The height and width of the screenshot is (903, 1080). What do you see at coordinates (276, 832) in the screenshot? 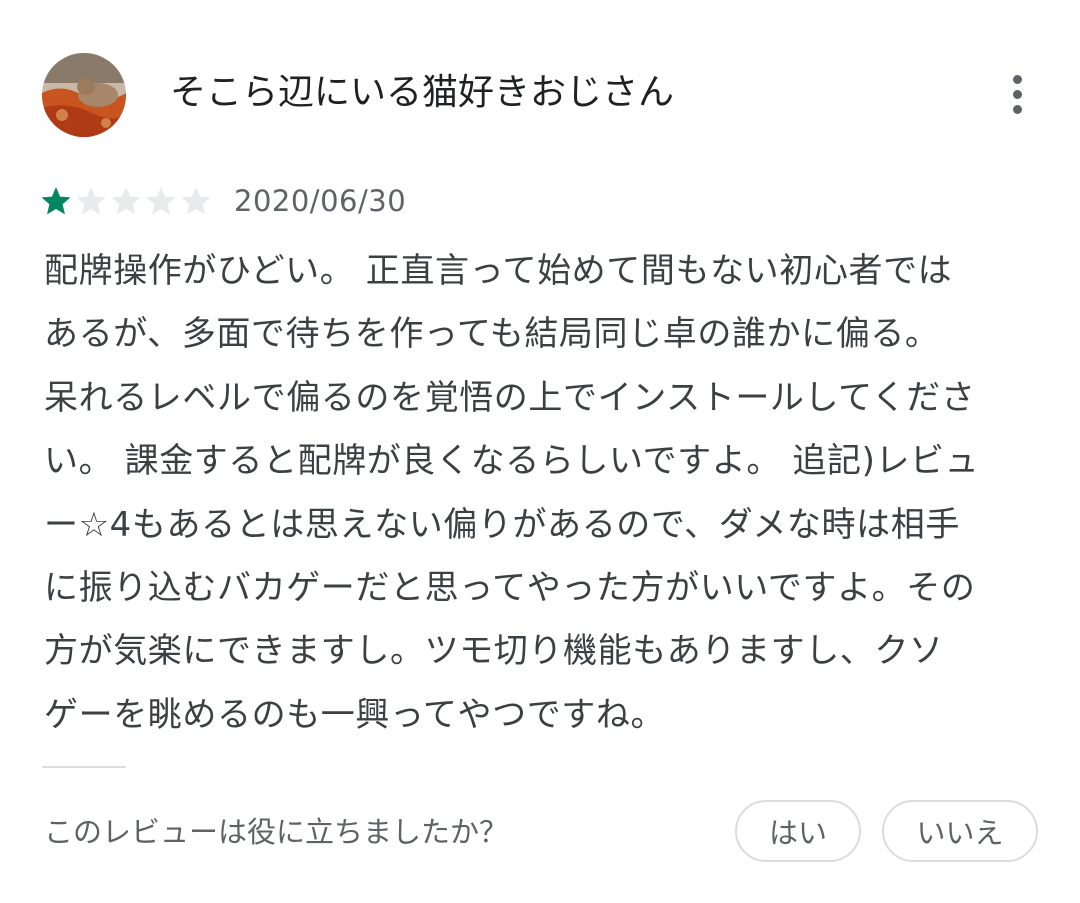
I see `helpful-question: このレビューは役に立ちましたか？` at bounding box center [276, 832].